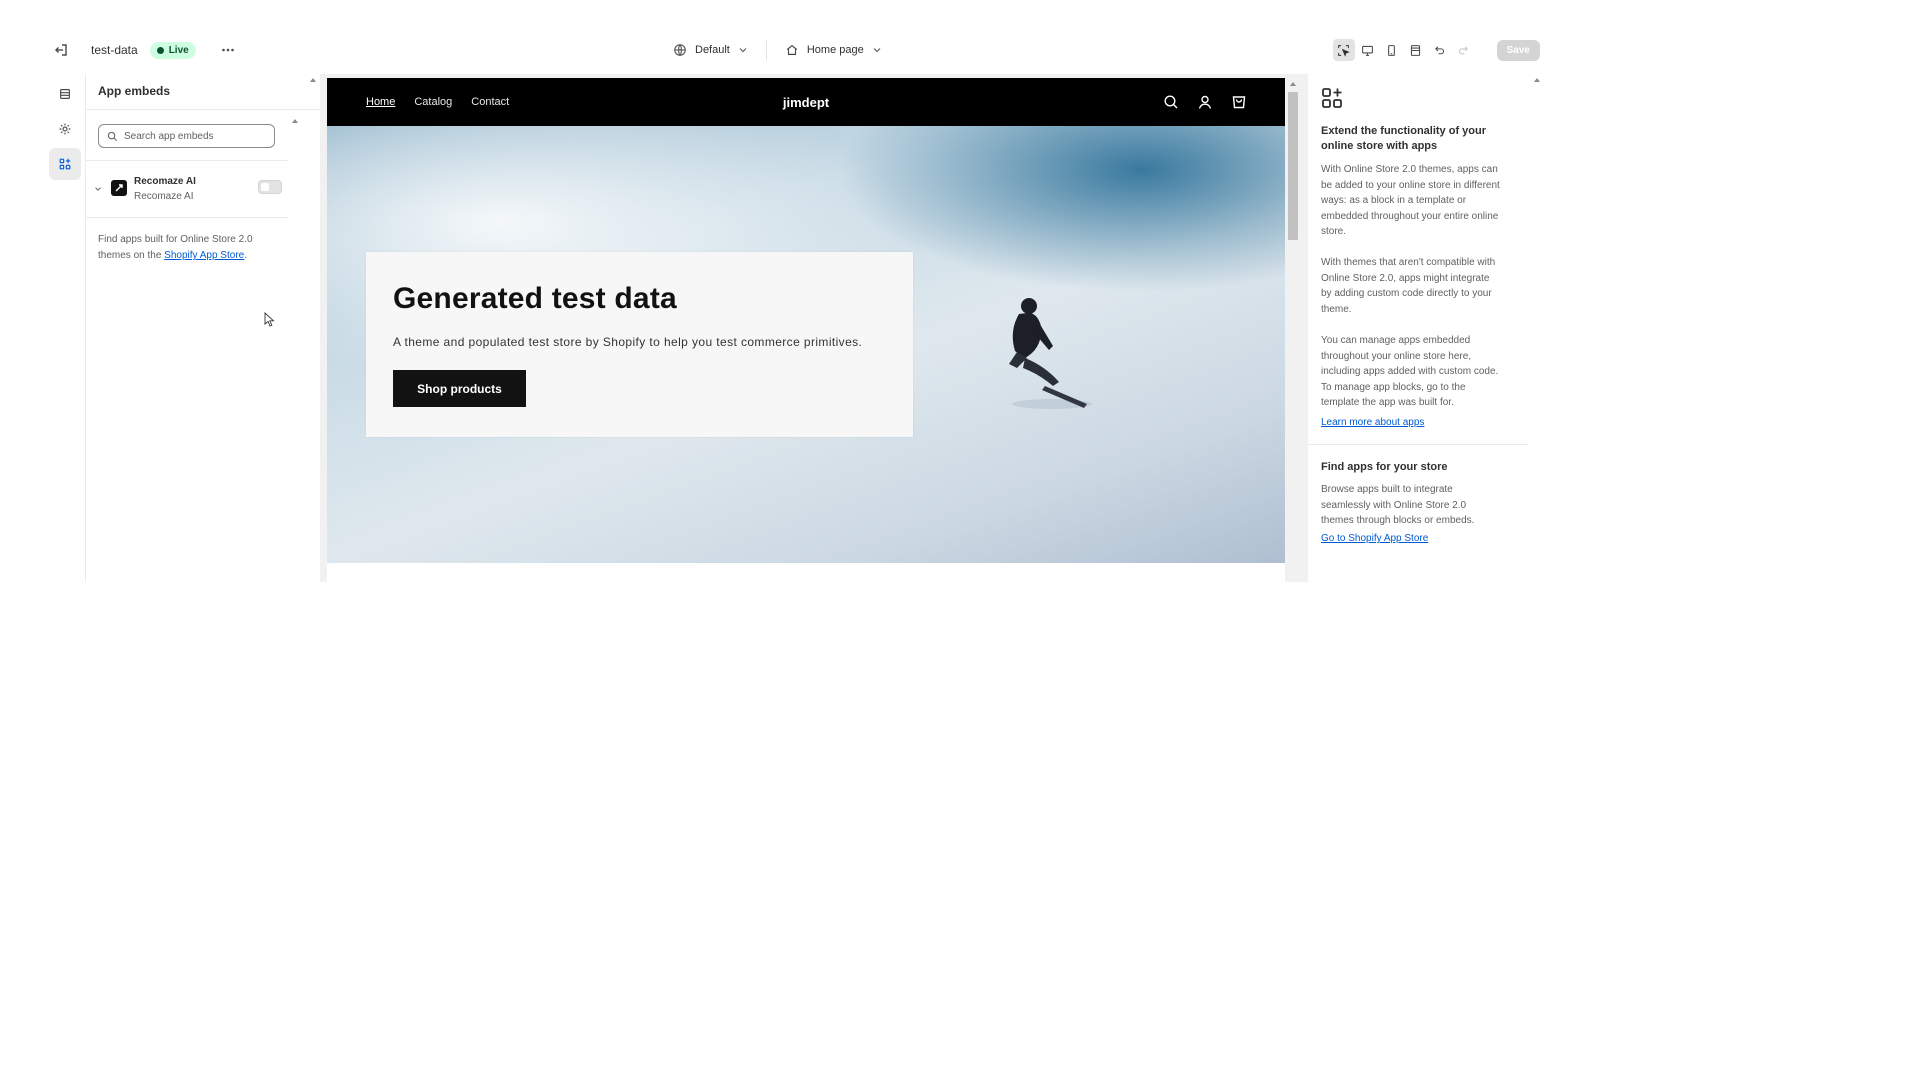 This screenshot has width=1920, height=1080. I want to click on redo-icon, so click(1464, 49).